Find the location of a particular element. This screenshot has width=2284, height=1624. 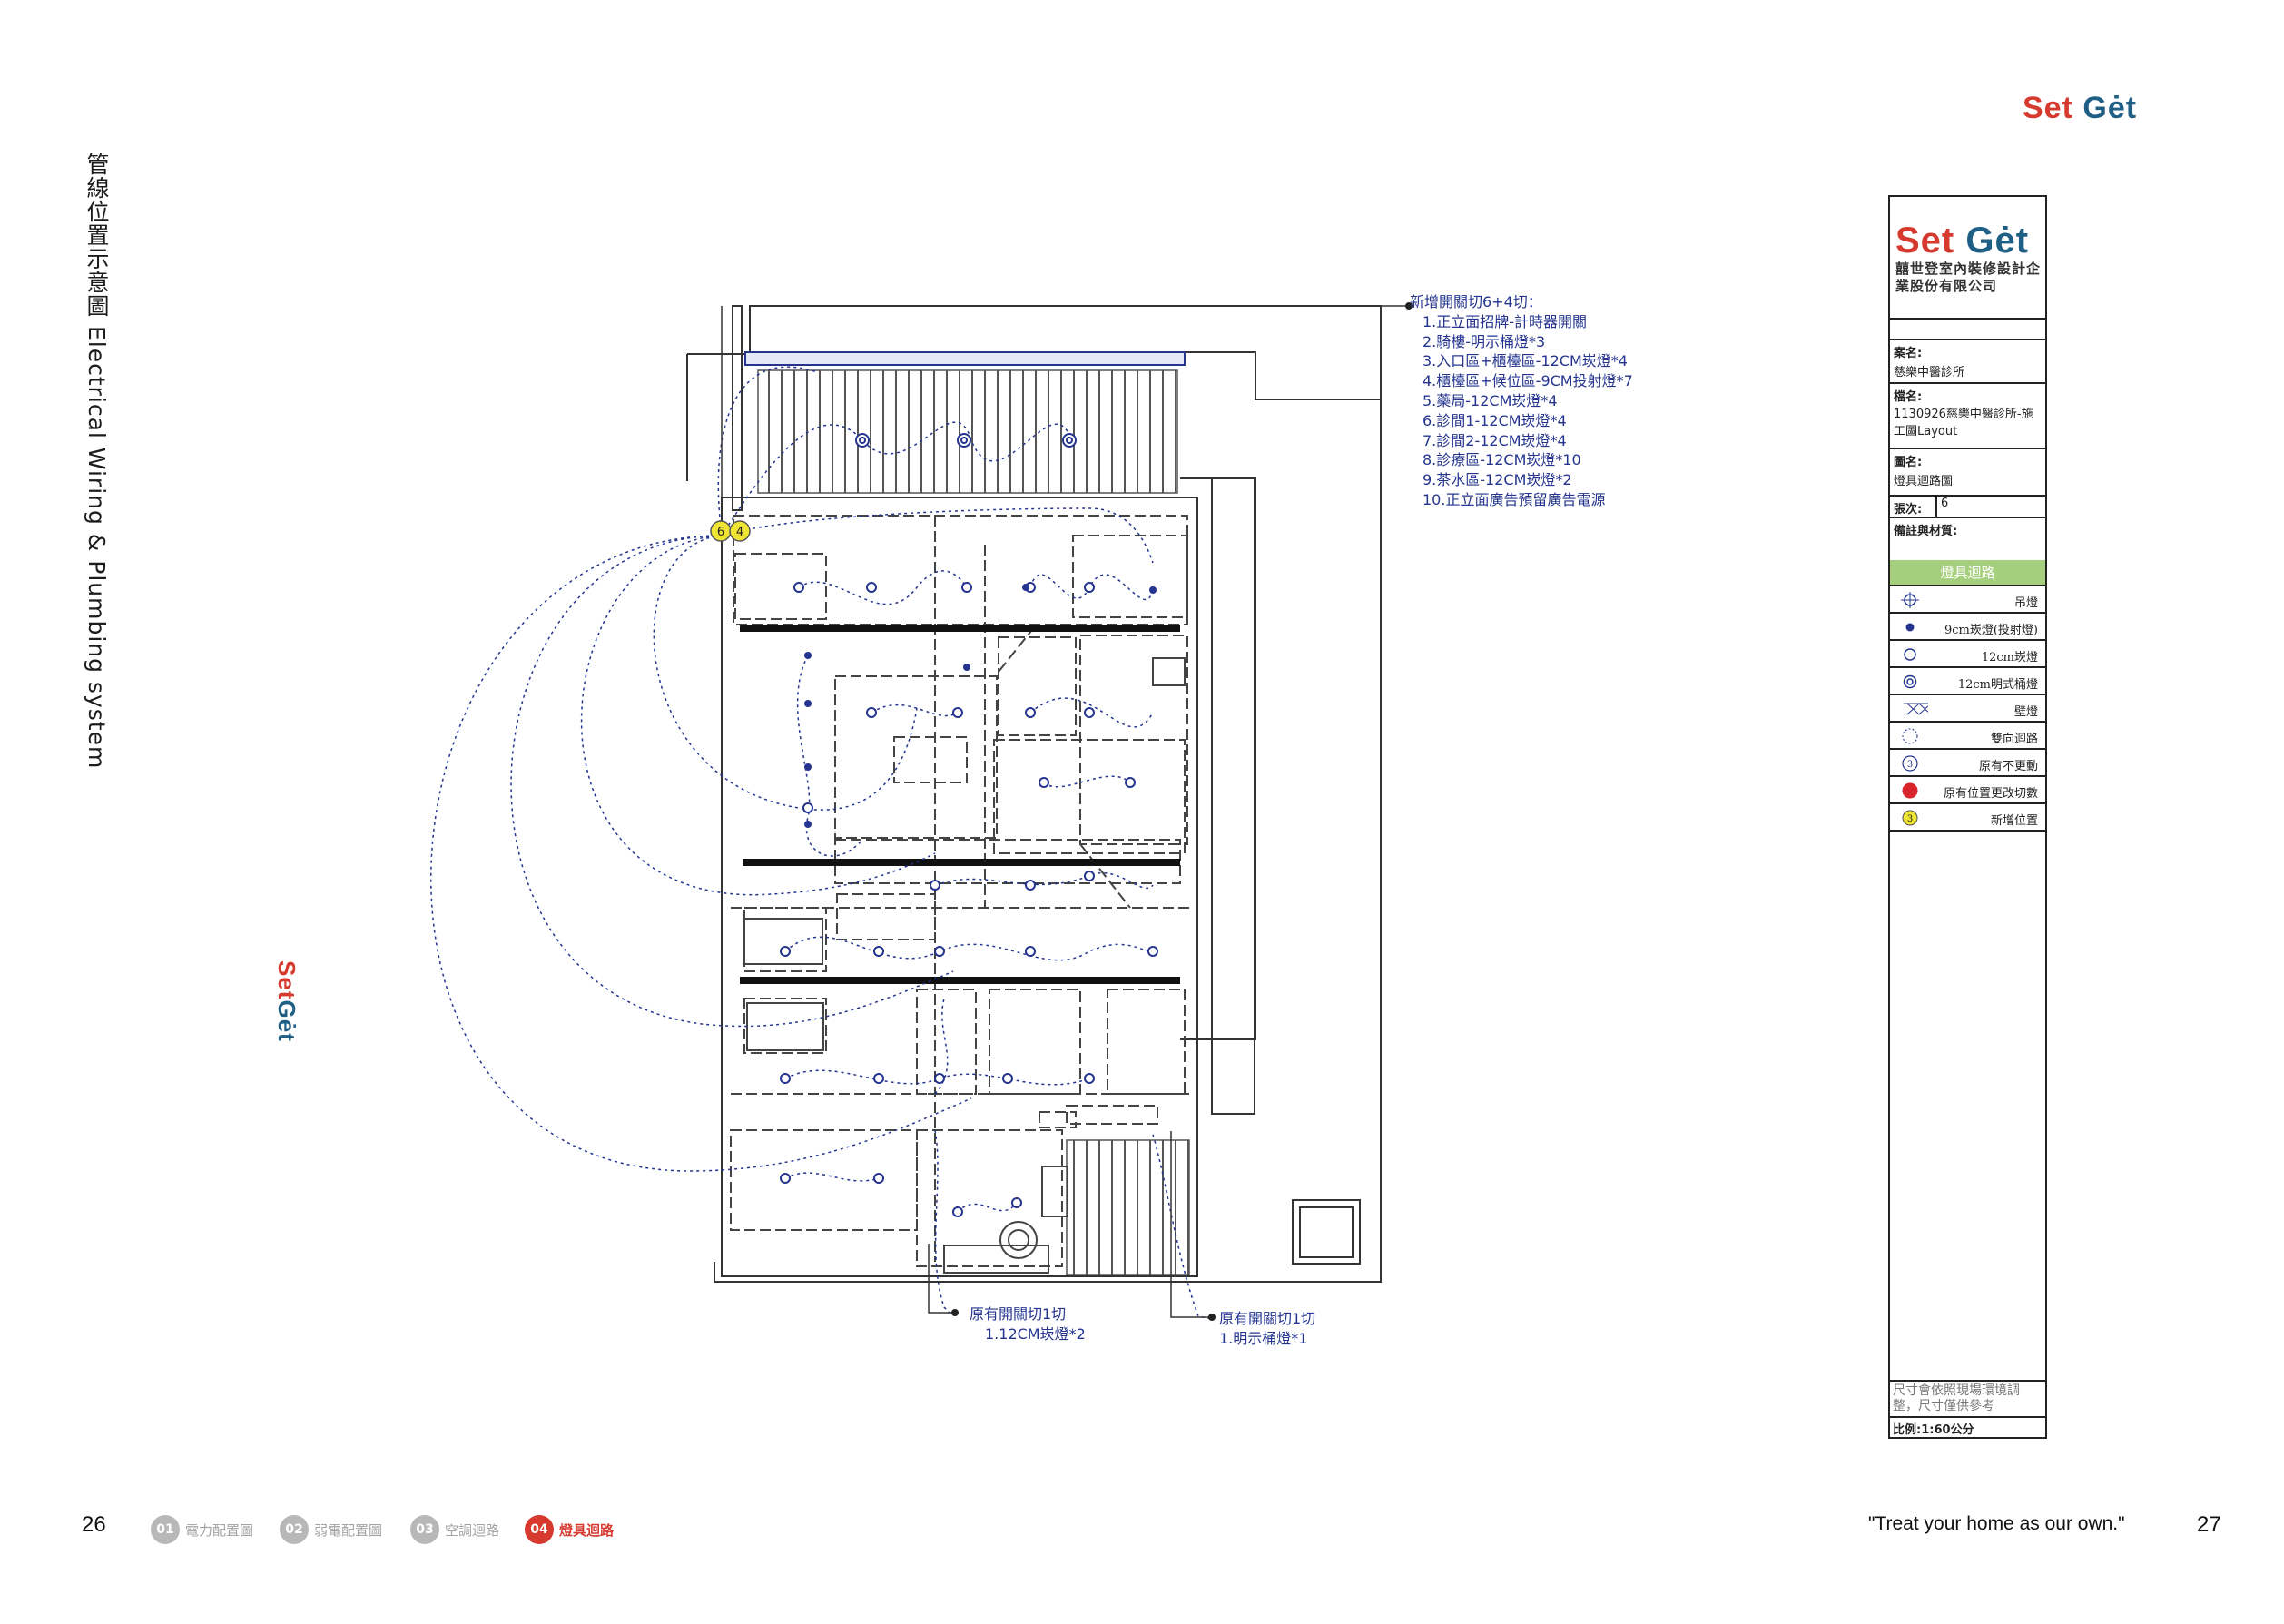

legend-label: 壁燈 is located at coordinates (2025, 712).